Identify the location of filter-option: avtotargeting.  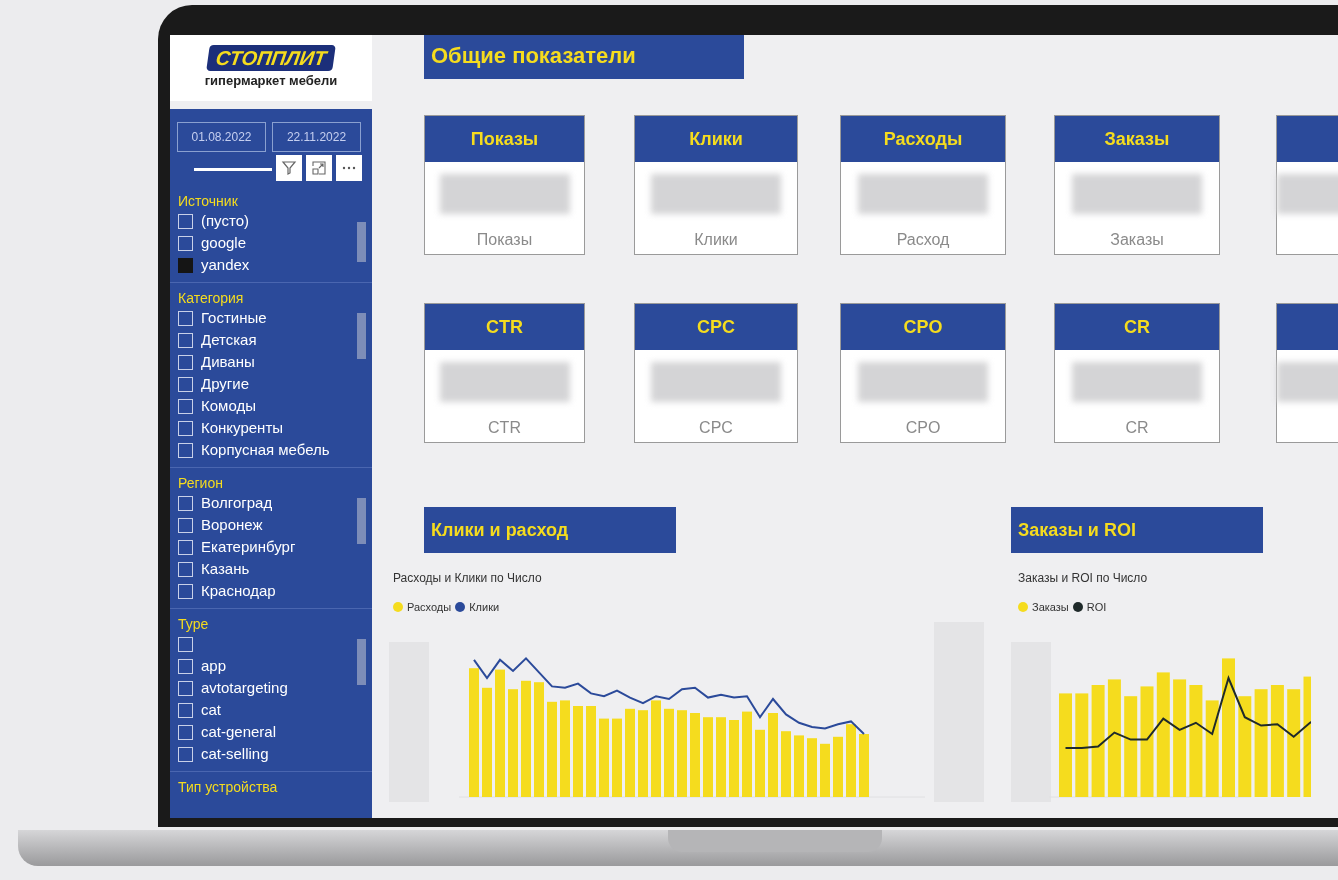
(233, 688).